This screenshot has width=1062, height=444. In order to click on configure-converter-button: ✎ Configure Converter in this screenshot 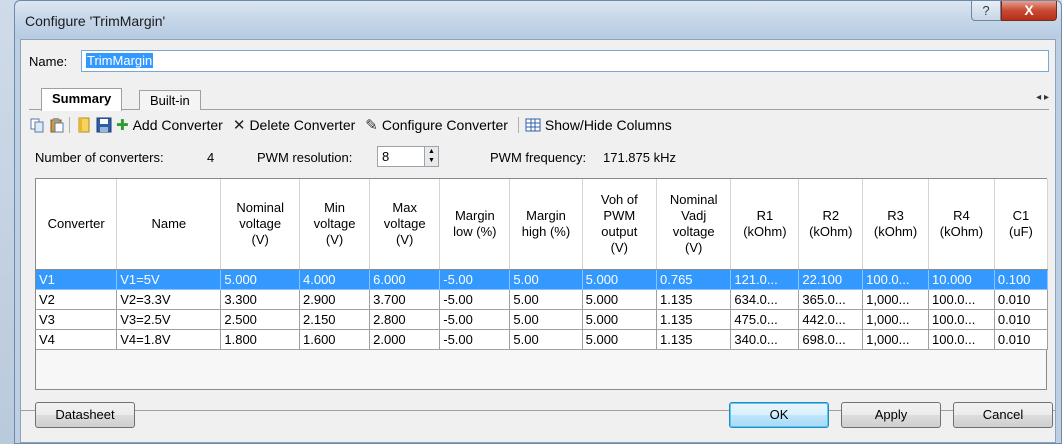, I will do `click(436, 125)`.